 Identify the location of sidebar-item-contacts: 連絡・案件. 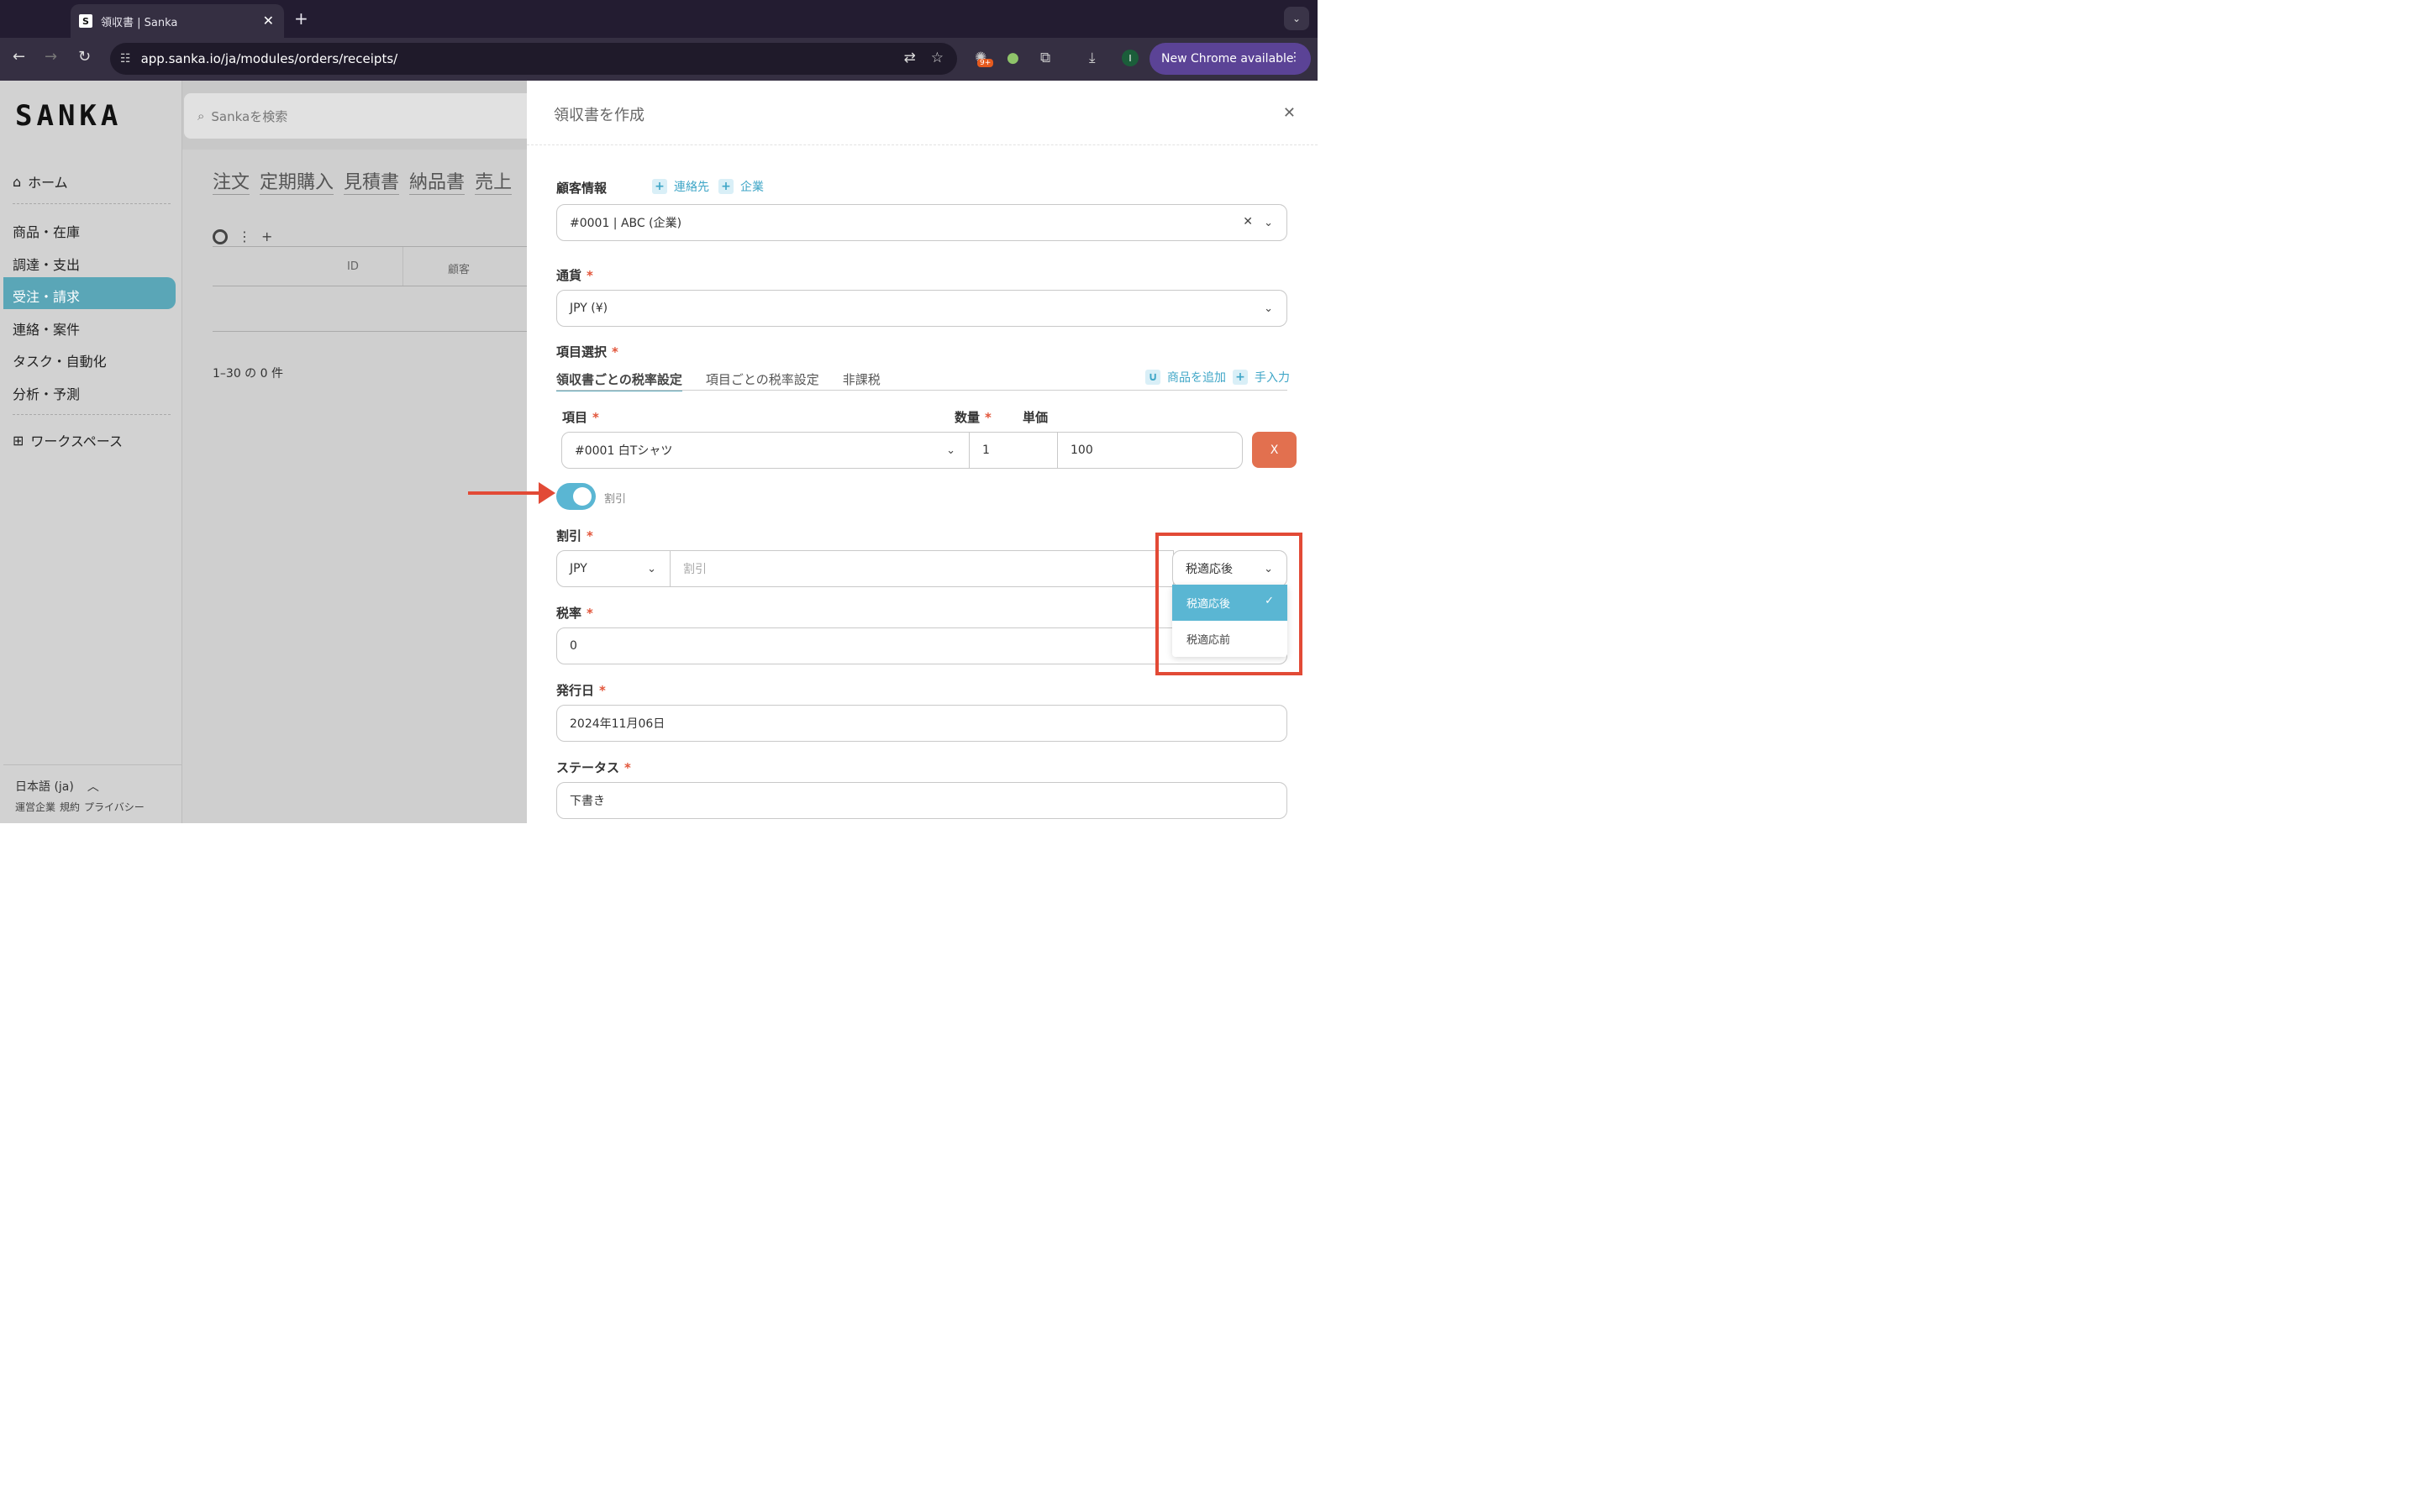
(46, 328).